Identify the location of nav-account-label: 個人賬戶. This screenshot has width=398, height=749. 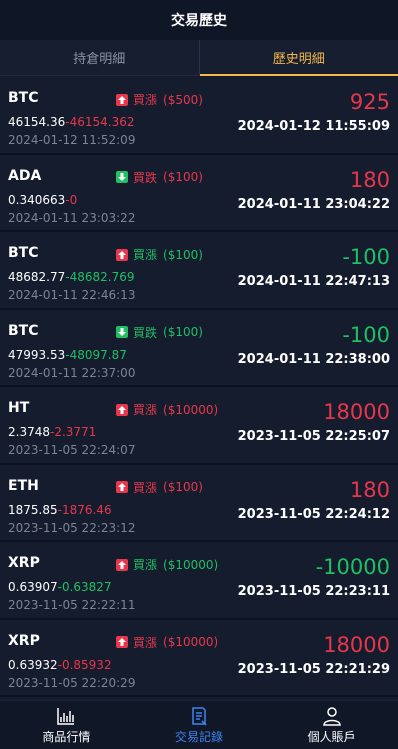
(331, 736).